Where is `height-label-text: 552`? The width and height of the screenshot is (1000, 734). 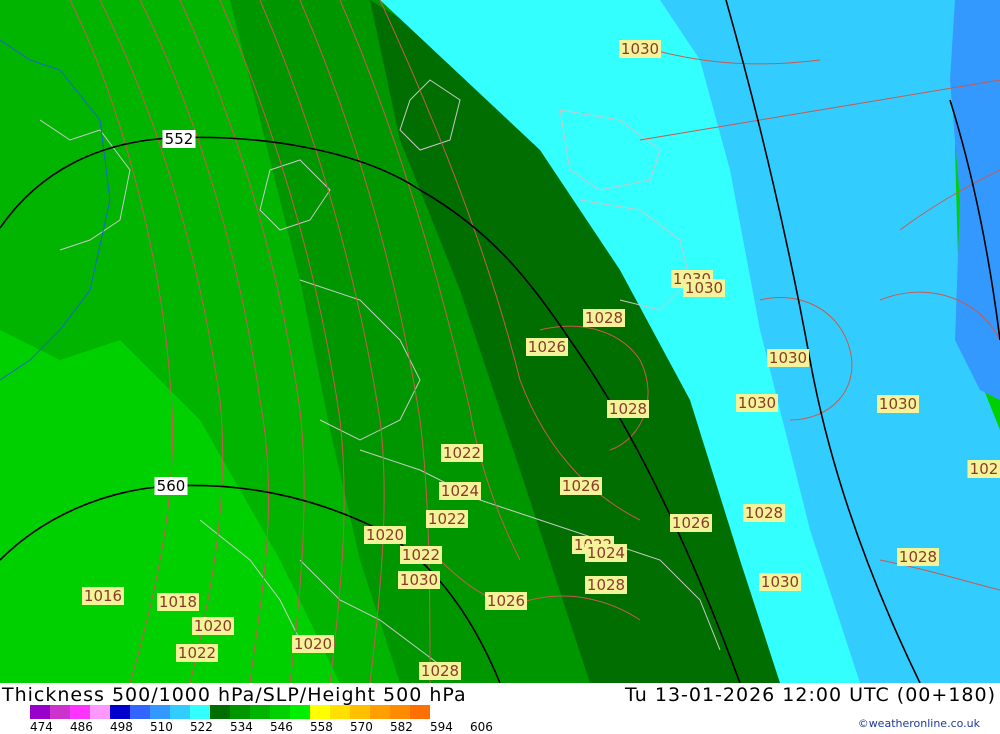 height-label-text: 552 is located at coordinates (179, 139).